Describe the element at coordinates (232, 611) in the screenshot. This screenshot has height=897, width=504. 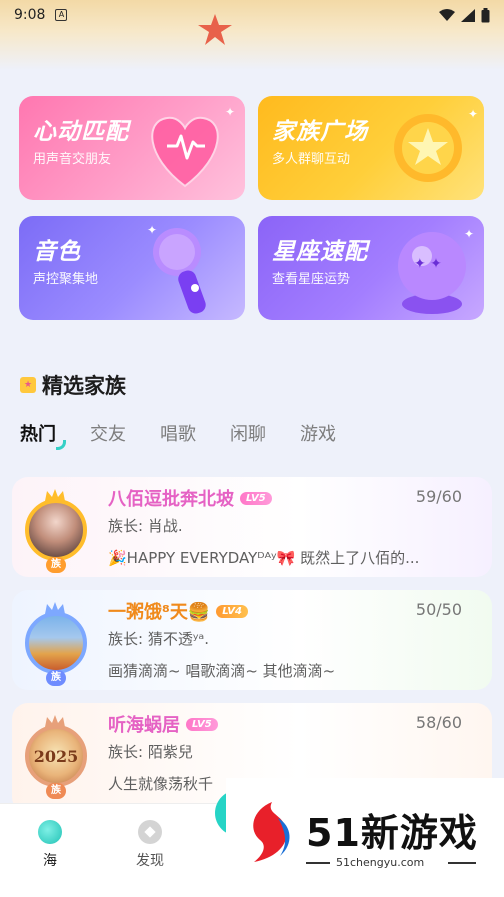
I see `level-badge: LV4` at that location.